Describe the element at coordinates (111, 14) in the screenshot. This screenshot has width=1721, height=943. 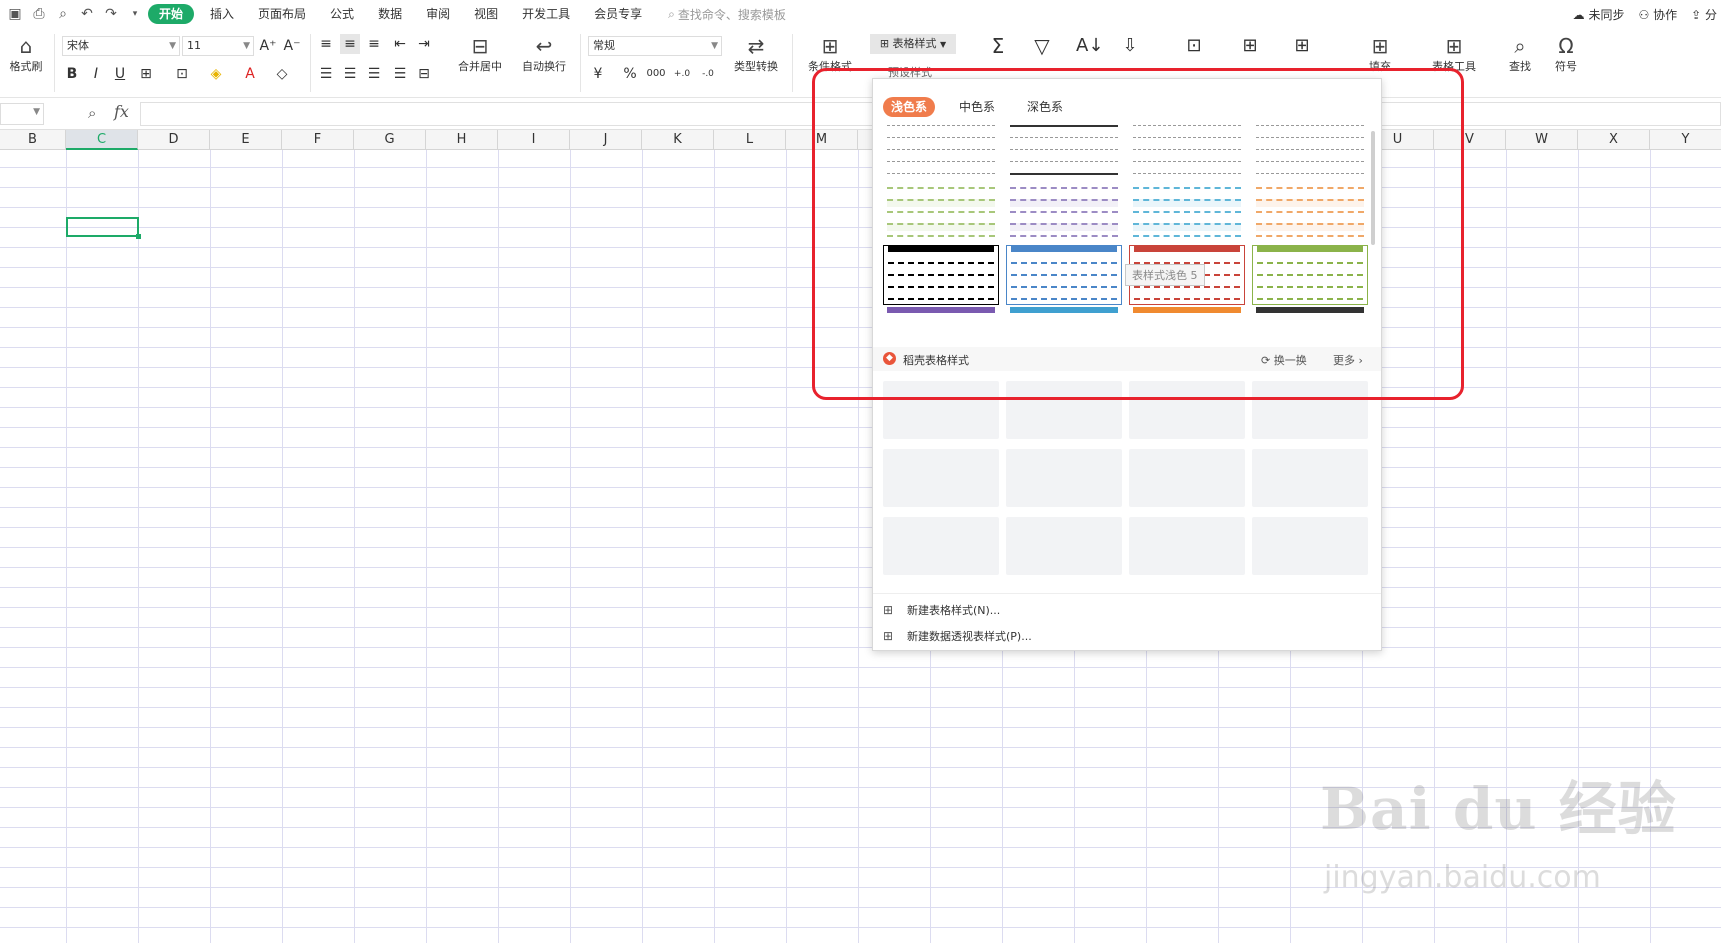
I see `redo-icon: ↷` at that location.